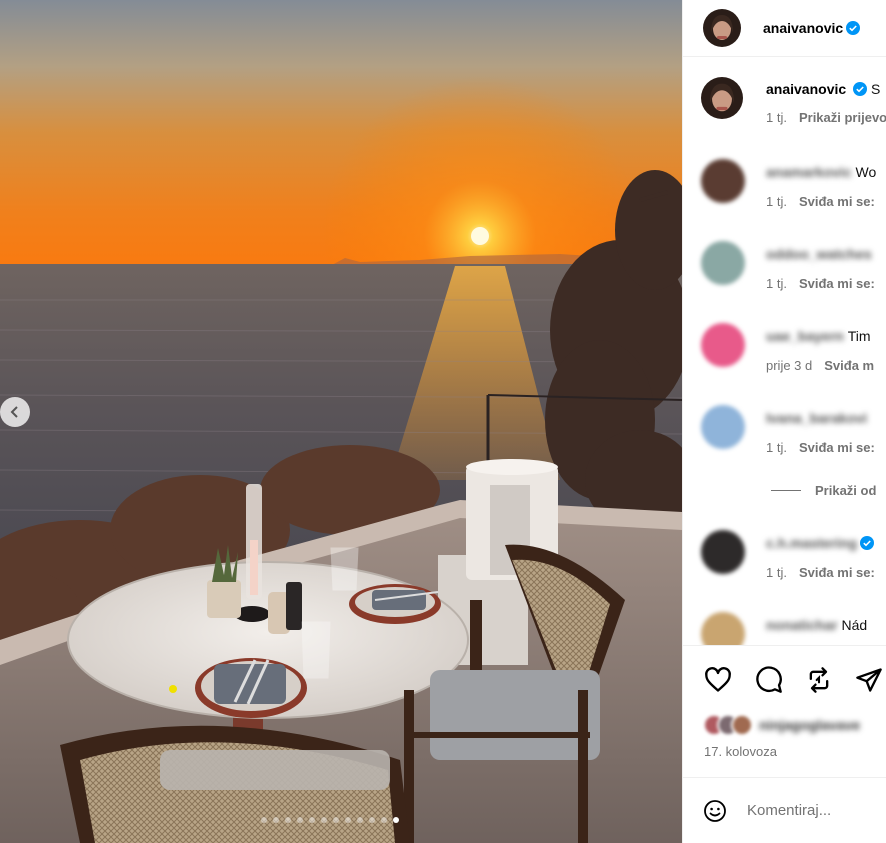 Image resolution: width=886 pixels, height=843 pixels. I want to click on share-button, so click(869, 680).